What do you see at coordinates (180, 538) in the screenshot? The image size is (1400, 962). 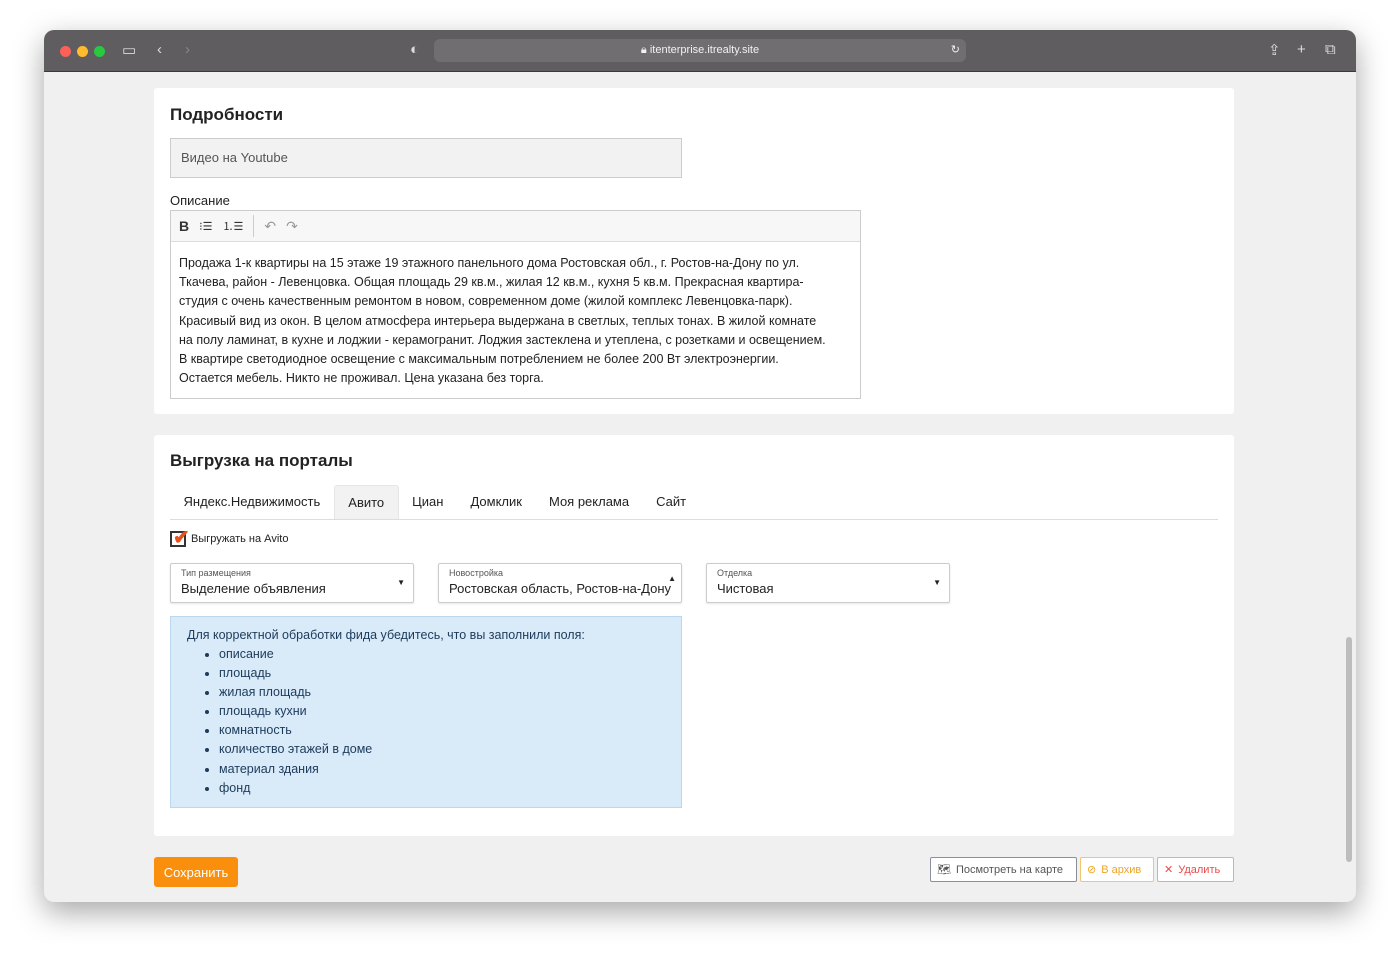 I see `checkbox-checked-icon: ✔` at bounding box center [180, 538].